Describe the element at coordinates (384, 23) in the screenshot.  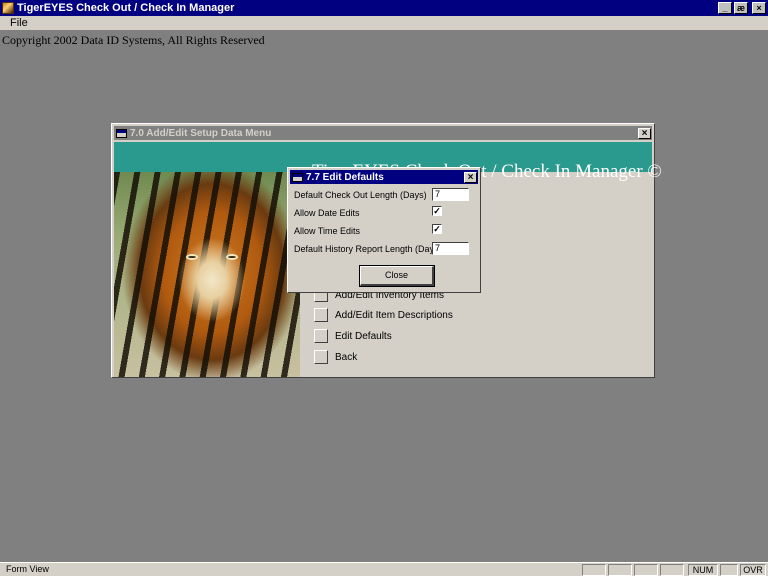
I see `menubar: File` at that location.